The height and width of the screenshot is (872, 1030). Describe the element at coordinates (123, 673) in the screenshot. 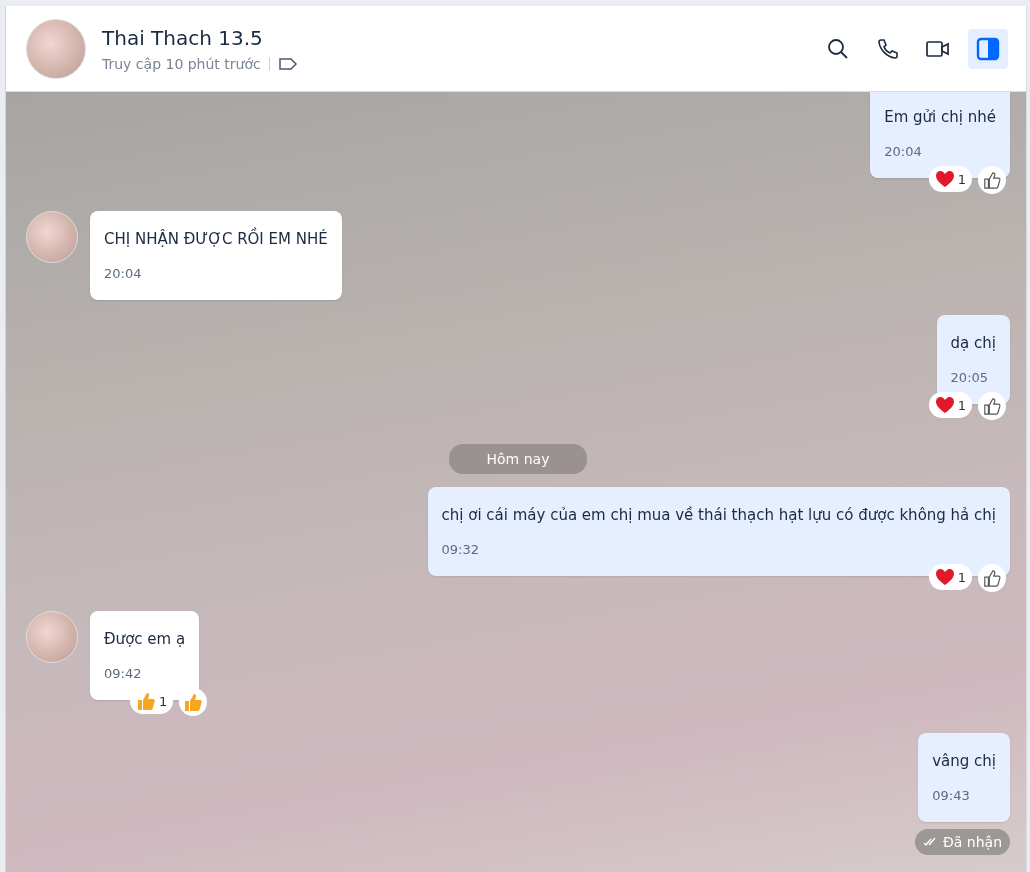

I see `message-time: 09:42` at that location.